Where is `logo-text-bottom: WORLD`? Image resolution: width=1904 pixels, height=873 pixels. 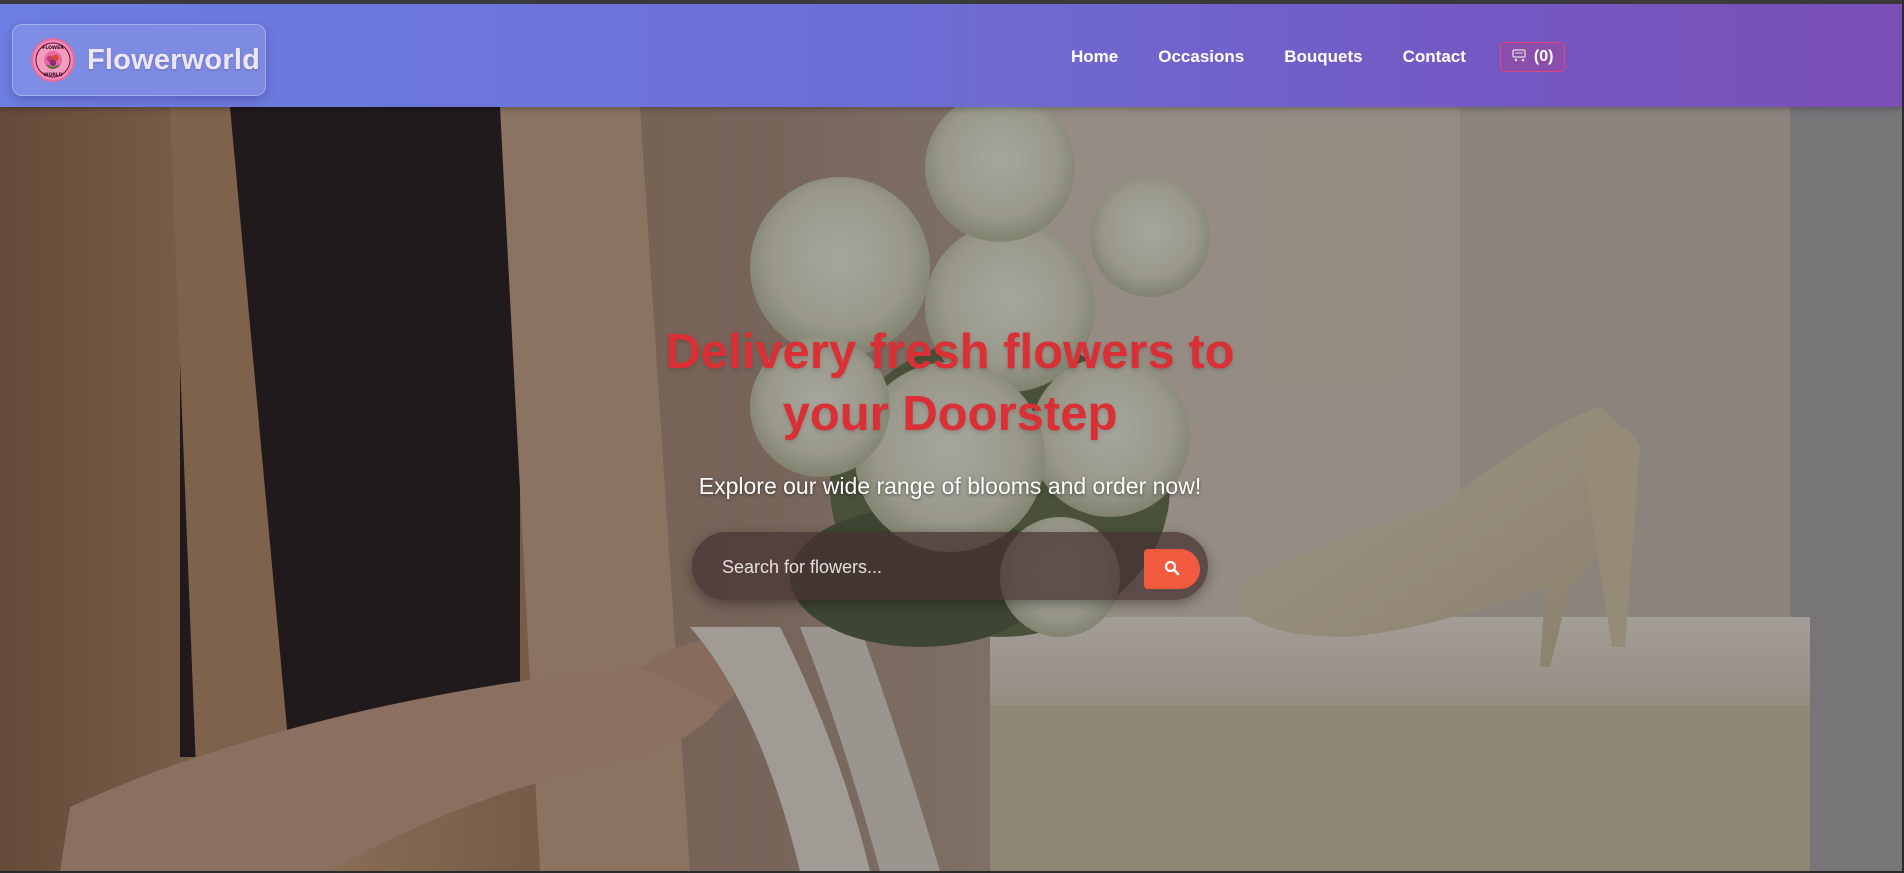 logo-text-bottom: WORLD is located at coordinates (52, 75).